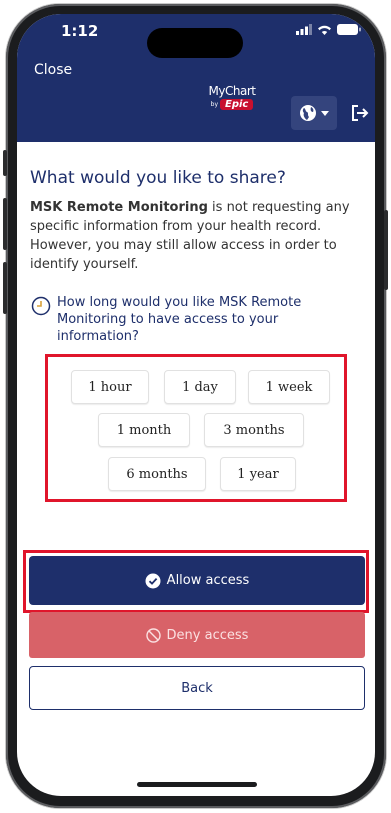 This screenshot has height=813, width=391. I want to click on duration-1-week: 1 week, so click(289, 387).